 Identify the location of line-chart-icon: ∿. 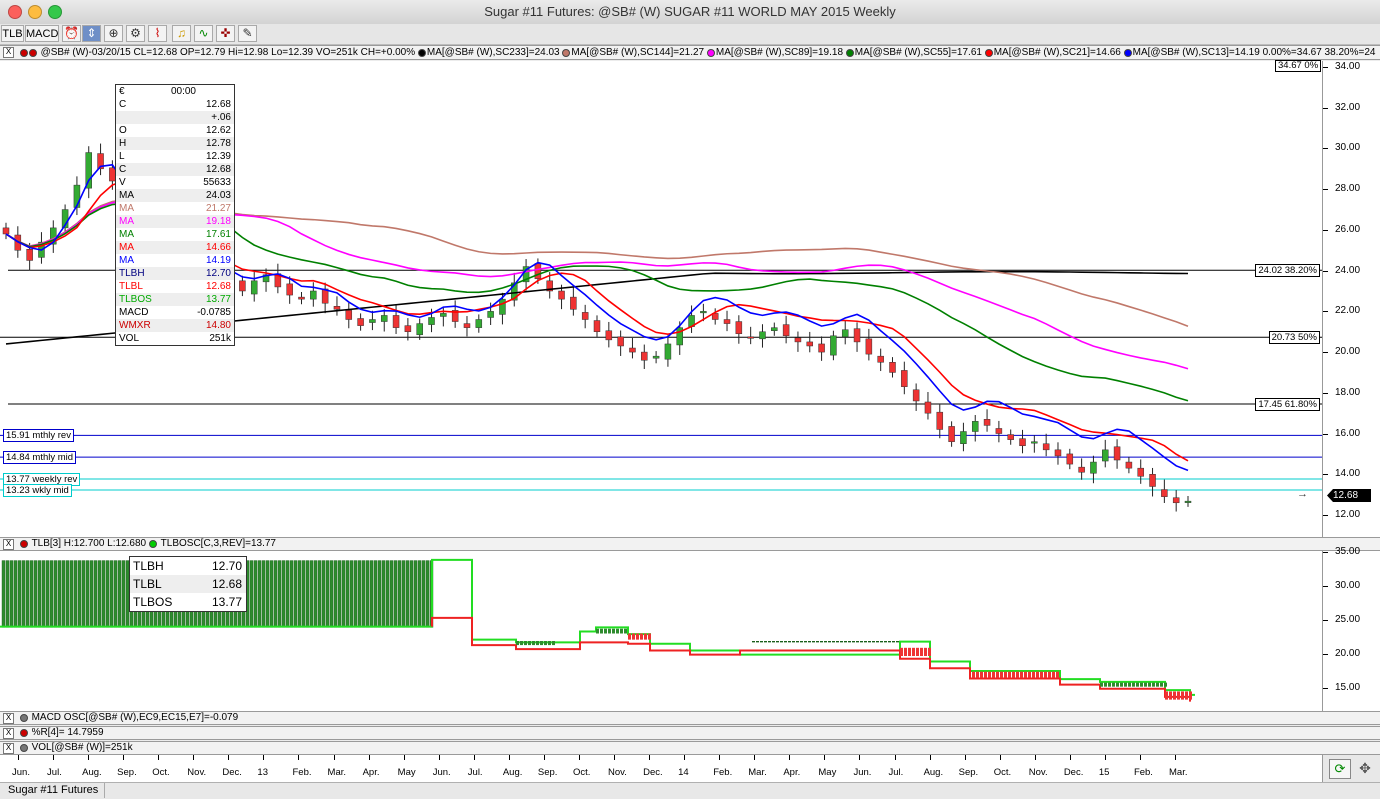
(203, 33).